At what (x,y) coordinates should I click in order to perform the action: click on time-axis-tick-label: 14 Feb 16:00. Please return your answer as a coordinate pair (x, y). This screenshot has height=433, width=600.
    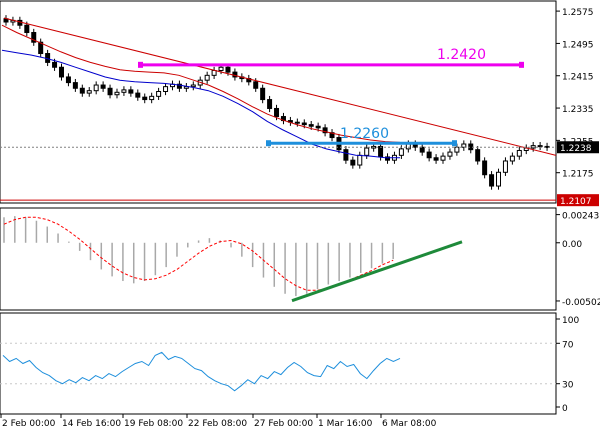
    Looking at the image, I should click on (91, 424).